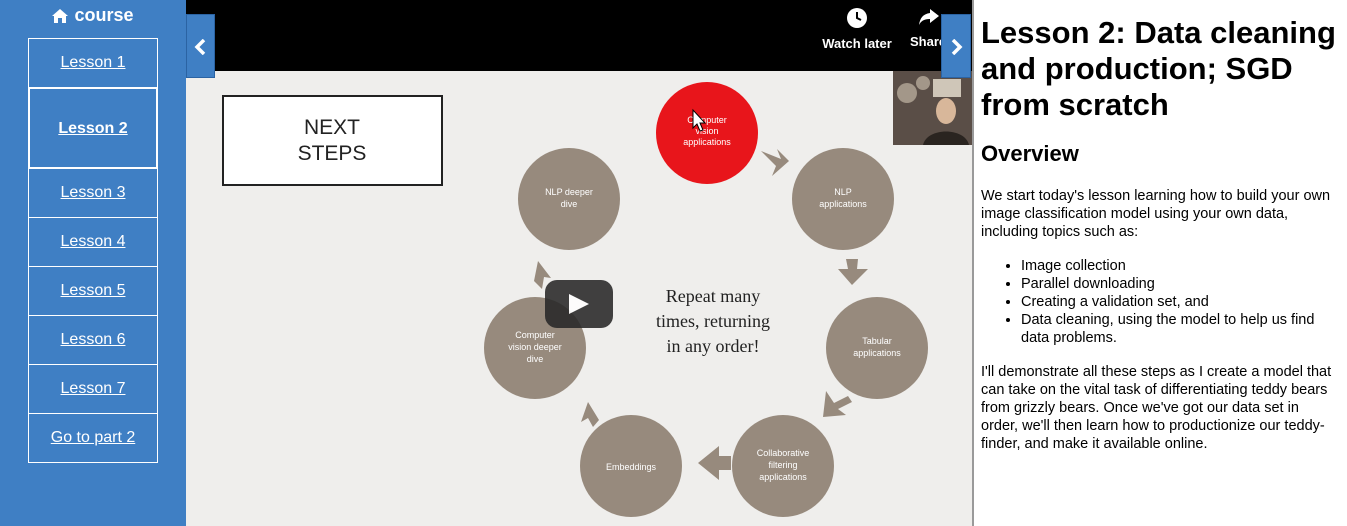 Image resolution: width=1347 pixels, height=526 pixels. I want to click on previous-lesson-button, so click(200, 46).